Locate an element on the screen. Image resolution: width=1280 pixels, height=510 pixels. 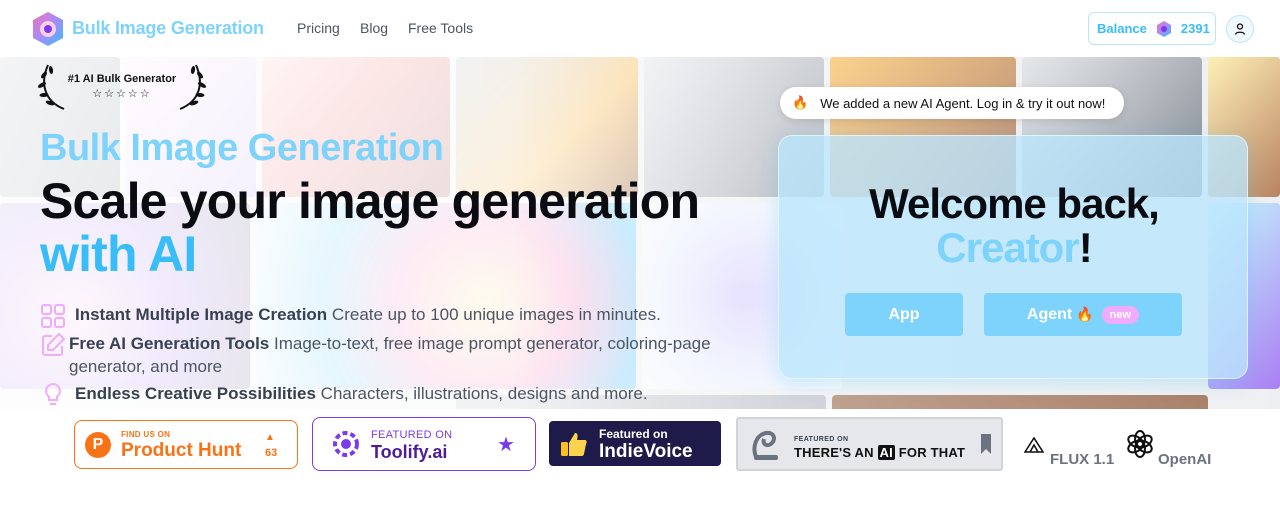
award-stars: ☆☆☆☆☆ is located at coordinates (122, 94).